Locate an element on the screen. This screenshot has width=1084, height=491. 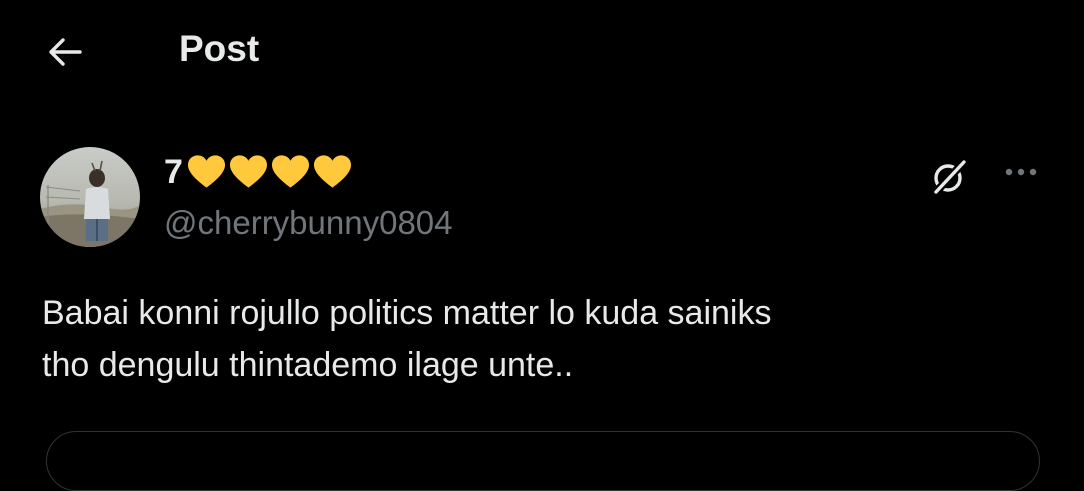
display-name-text: 7 is located at coordinates (173, 172).